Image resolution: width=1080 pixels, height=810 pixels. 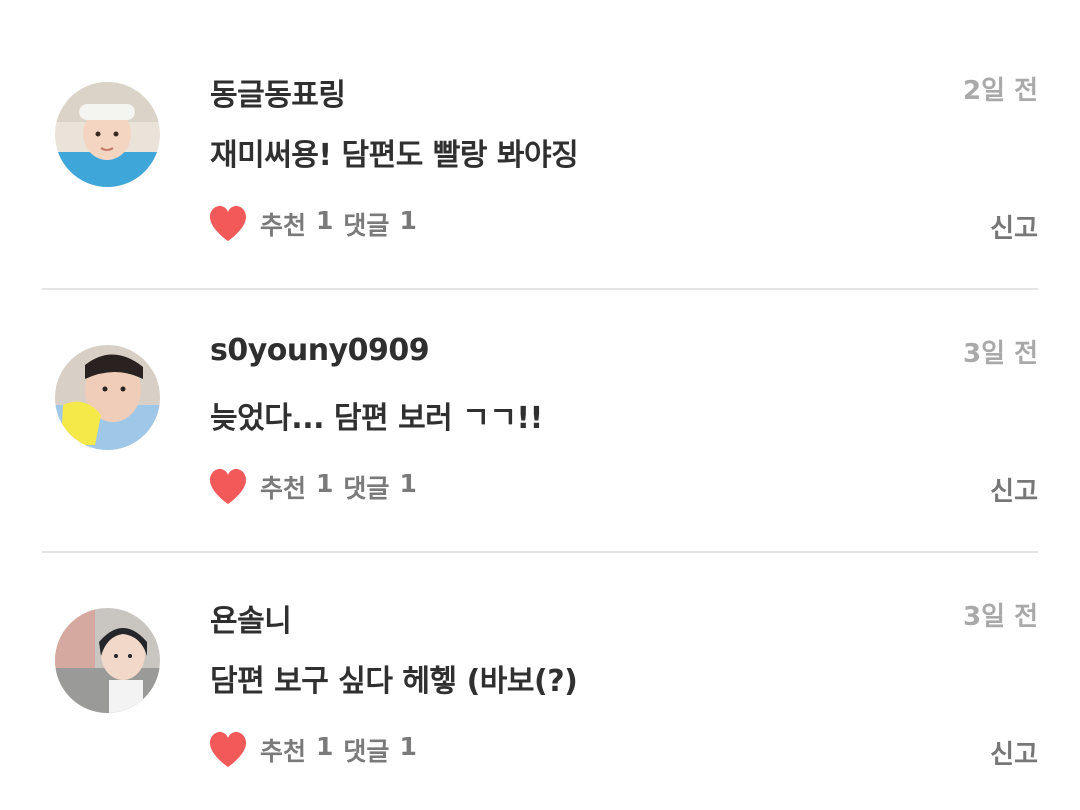 What do you see at coordinates (1000, 91) in the screenshot?
I see `comment-timestamp: 2일 전` at bounding box center [1000, 91].